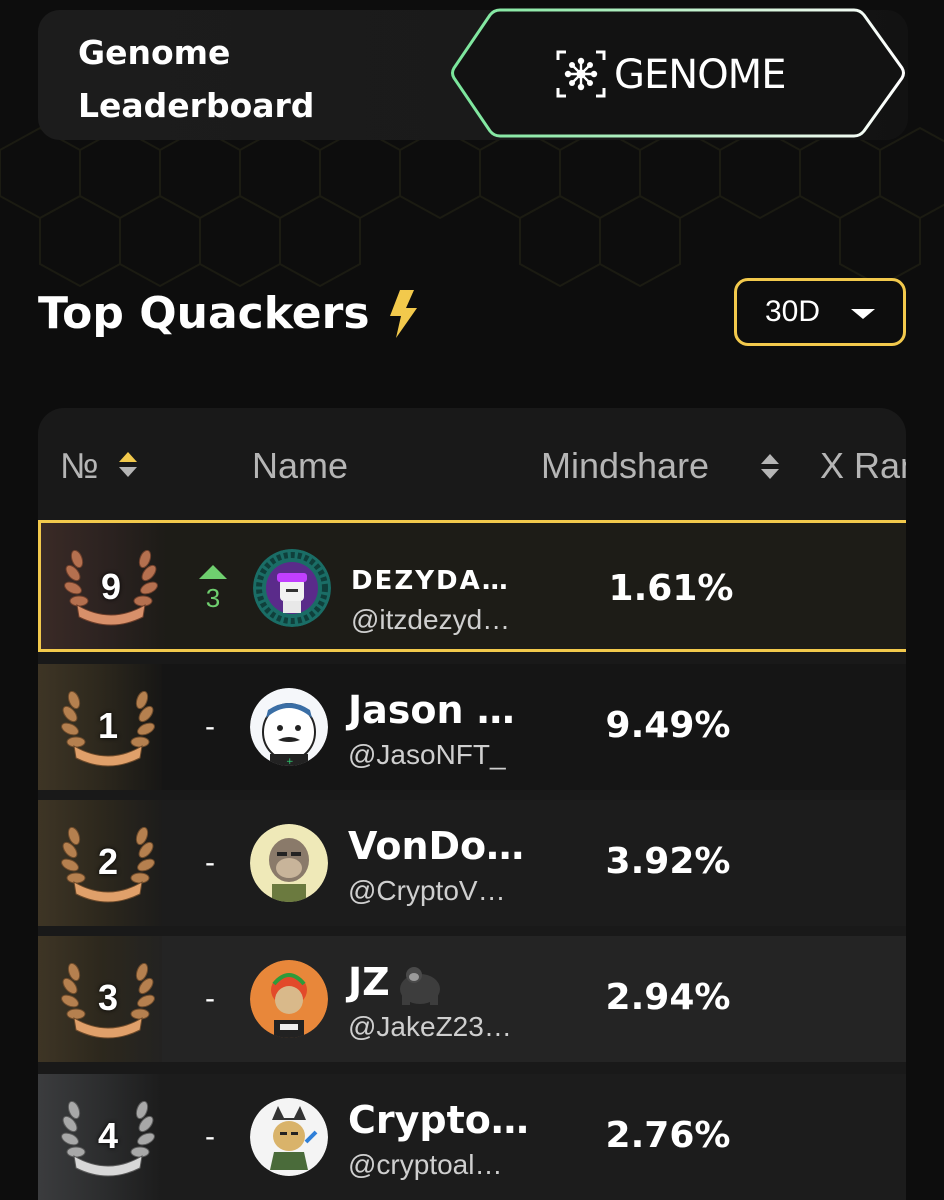  I want to click on user-name-text: JZ, so click(369, 982).